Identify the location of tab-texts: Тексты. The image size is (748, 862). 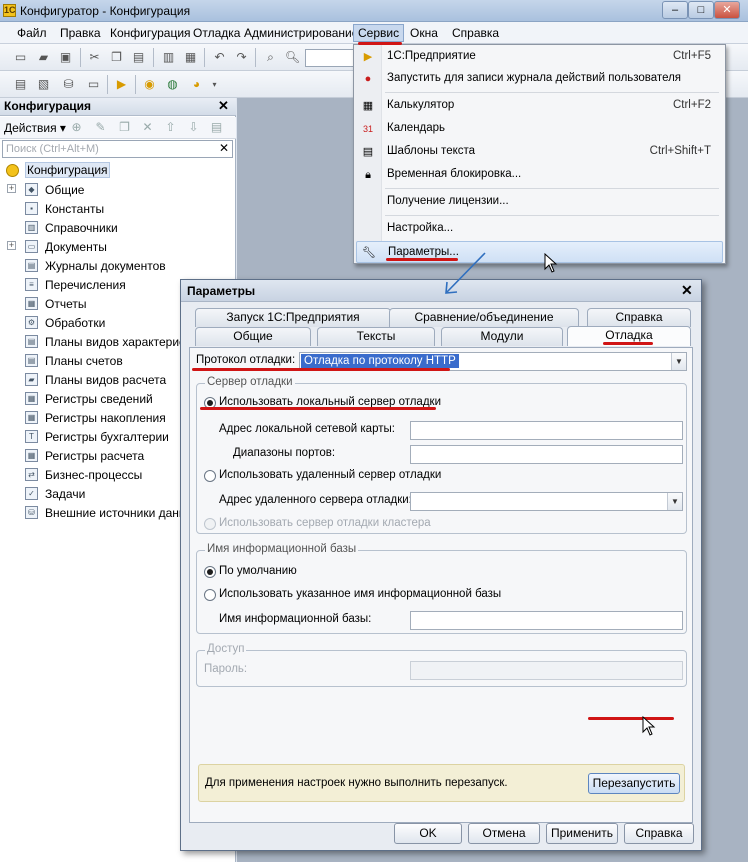
(376, 336).